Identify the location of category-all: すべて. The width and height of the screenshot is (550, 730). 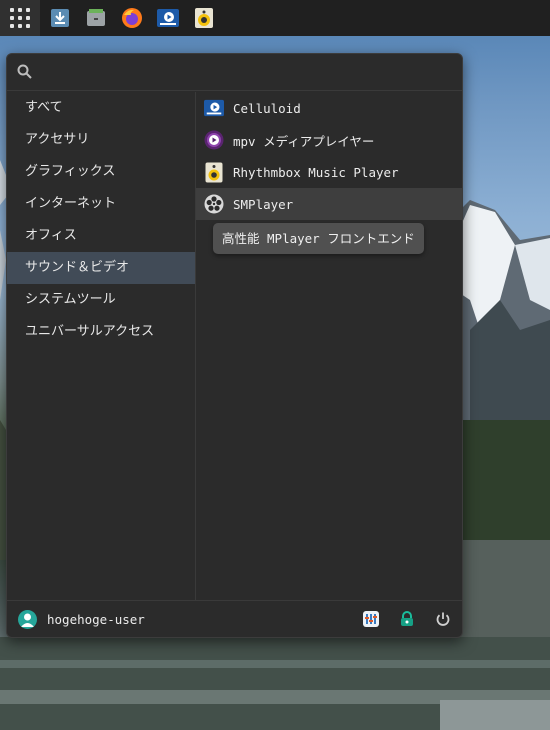
(101, 108).